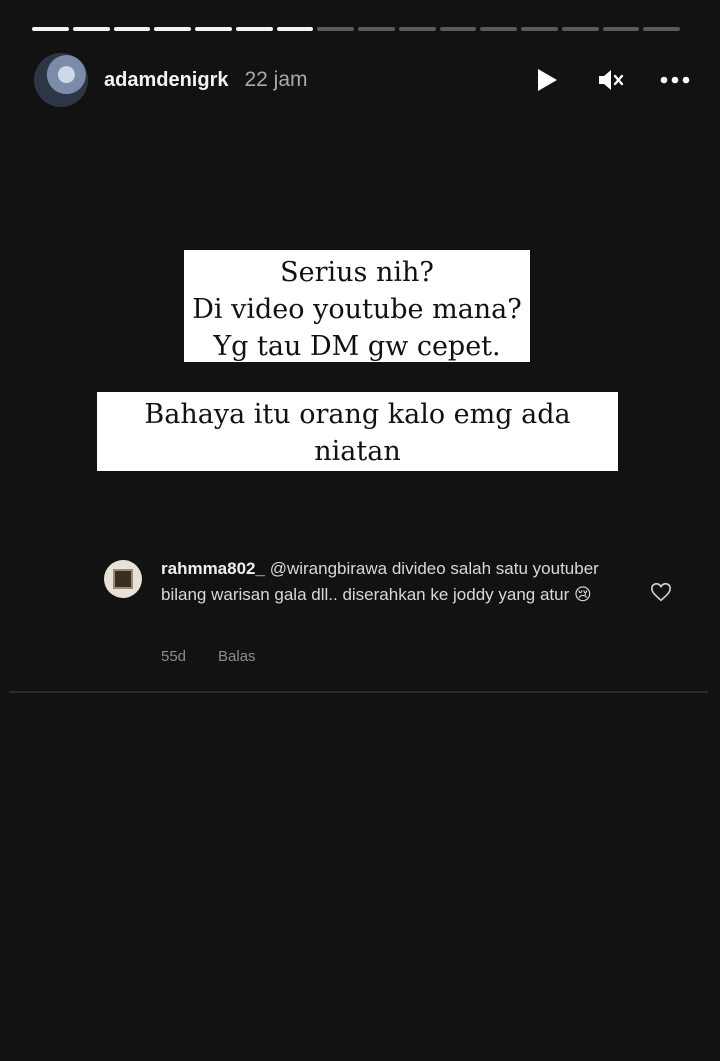 The height and width of the screenshot is (1061, 720). I want to click on story-text-line: Serius nih?, so click(357, 272).